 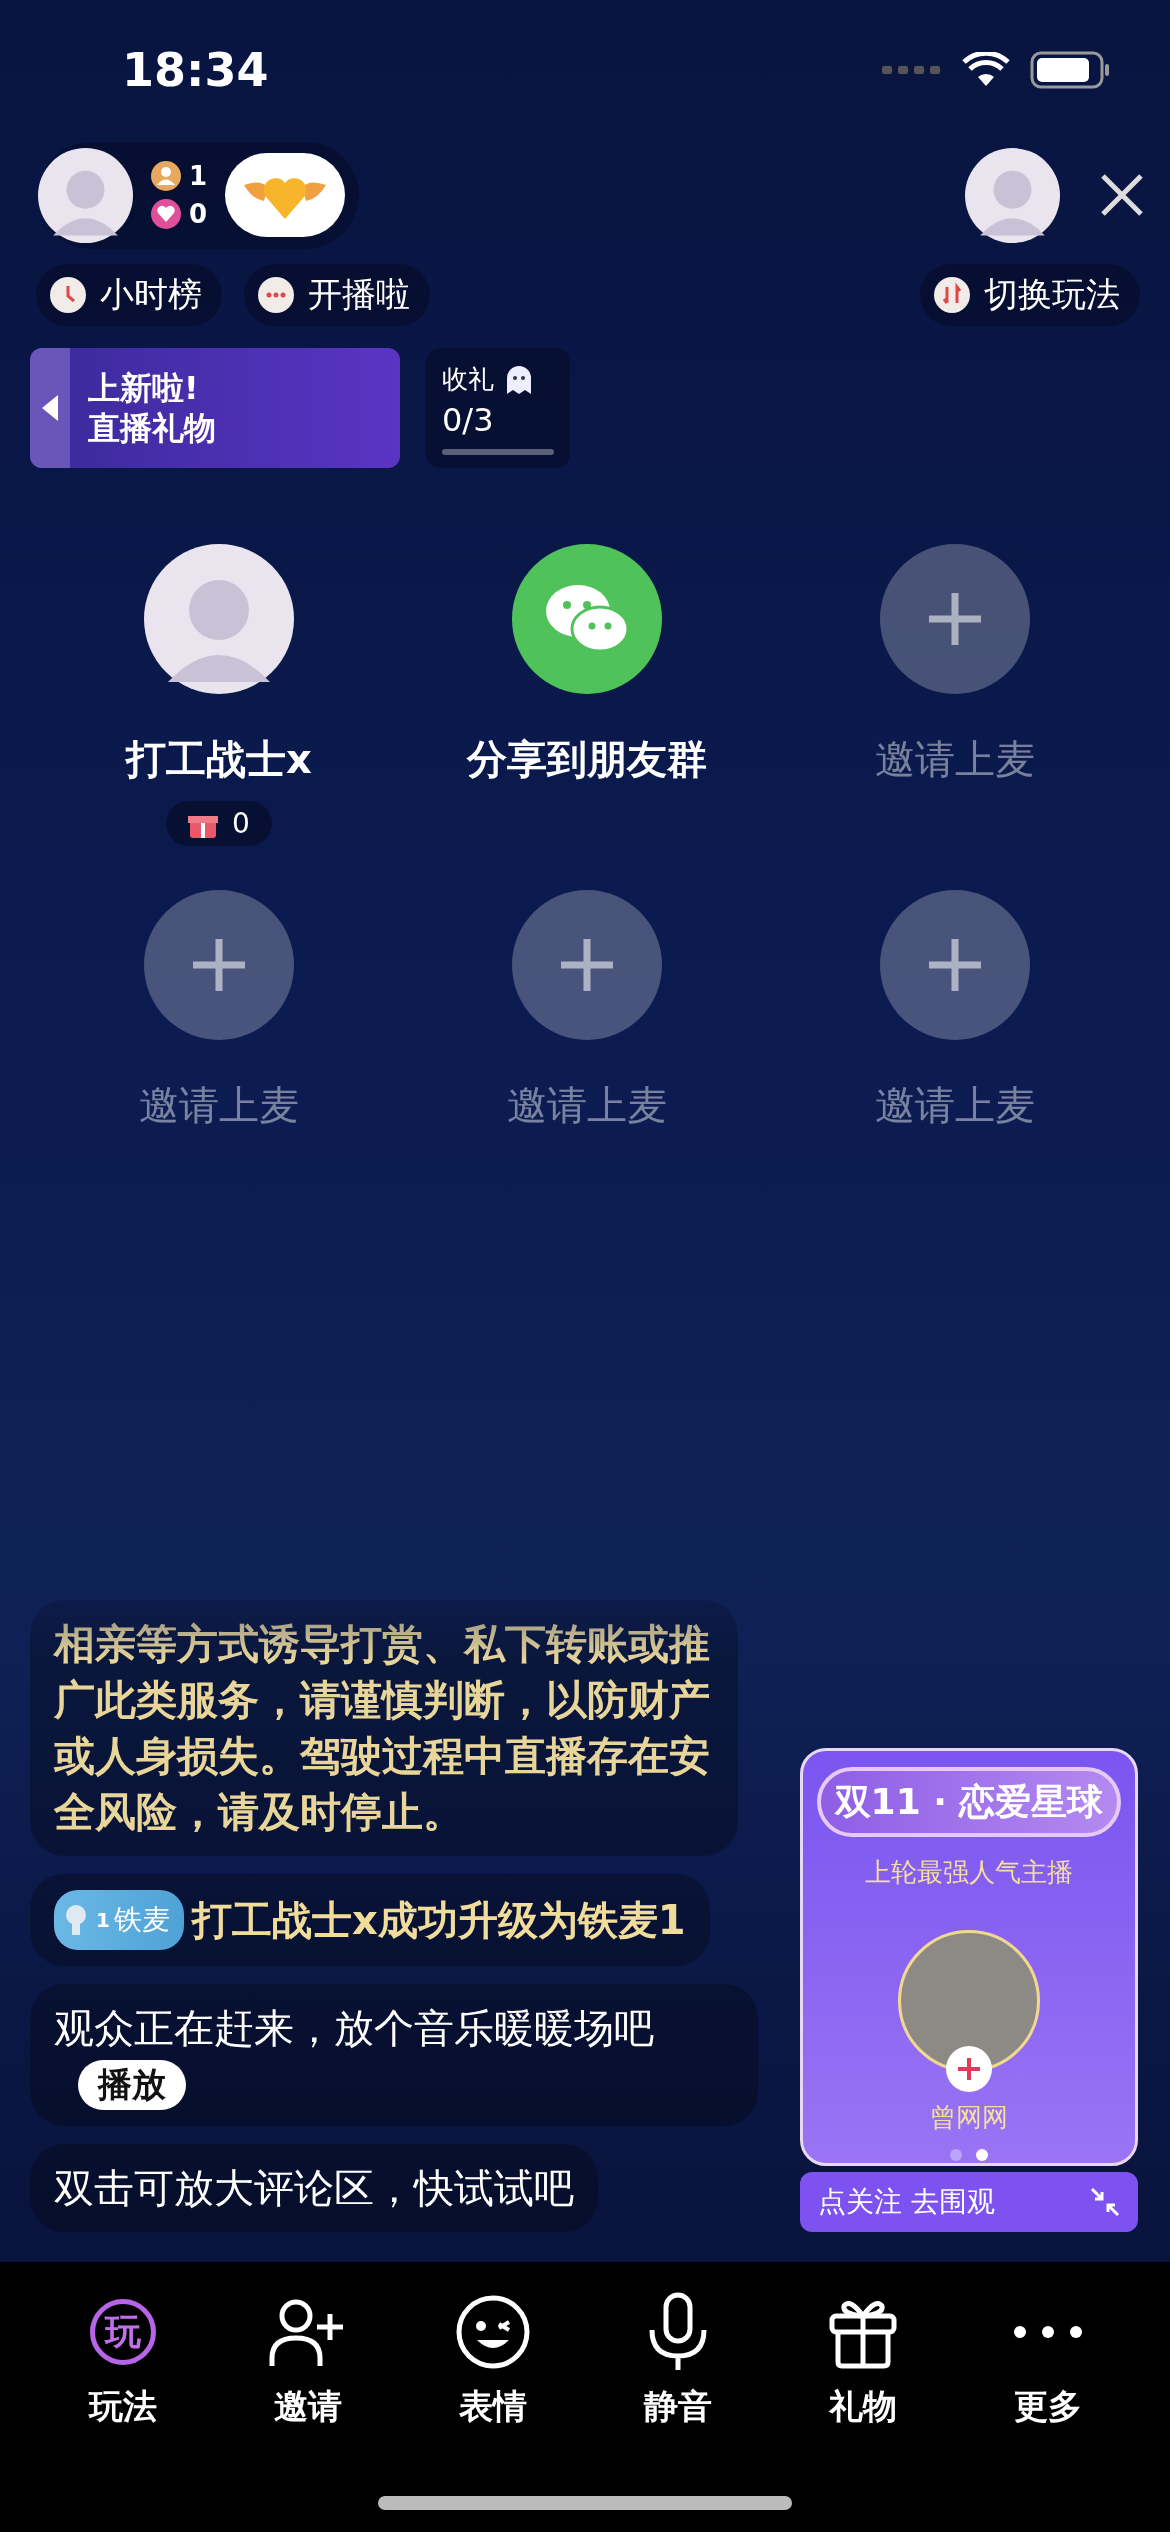 I want to click on plus-icon, so click(x=969, y=2069).